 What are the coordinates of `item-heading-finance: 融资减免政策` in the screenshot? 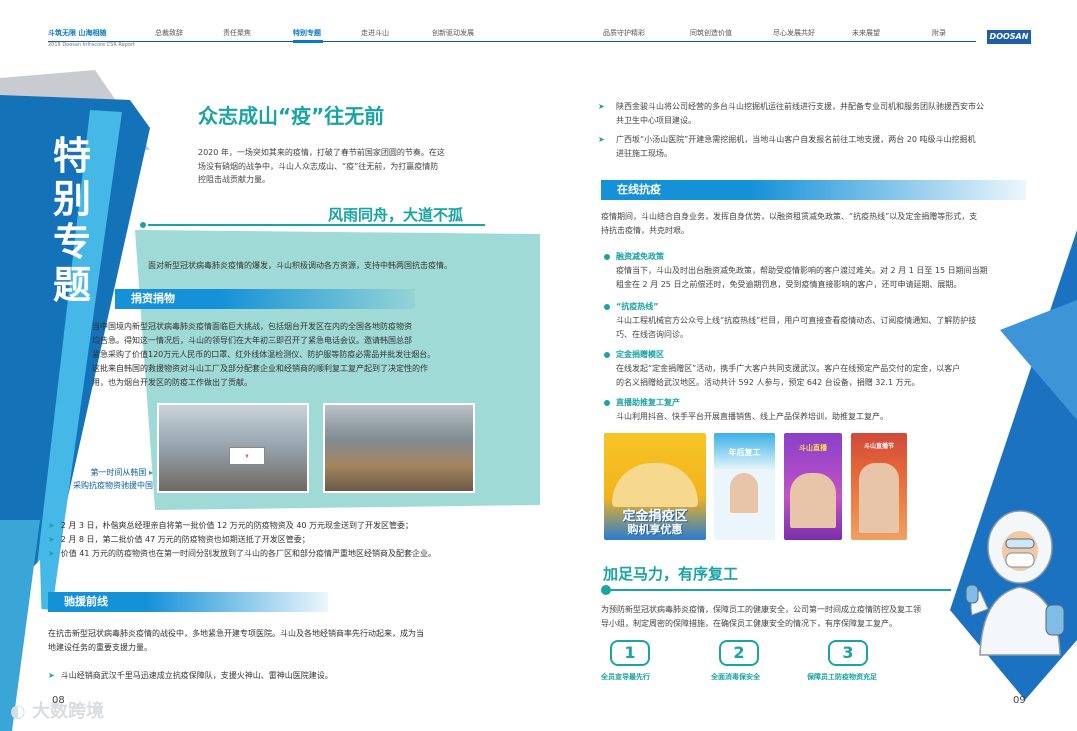 It's located at (634, 256).